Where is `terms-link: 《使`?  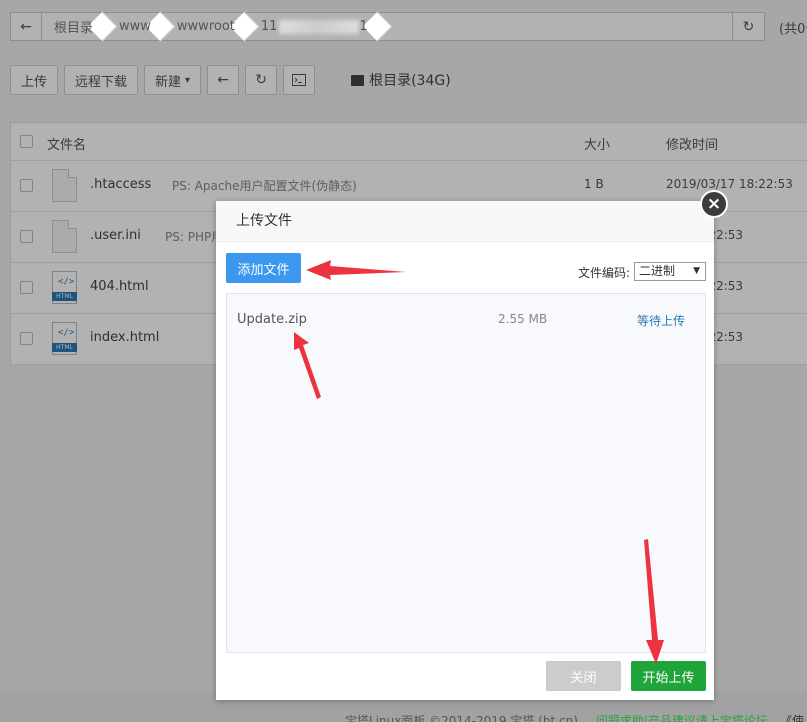
terms-link: 《使 is located at coordinates (792, 718).